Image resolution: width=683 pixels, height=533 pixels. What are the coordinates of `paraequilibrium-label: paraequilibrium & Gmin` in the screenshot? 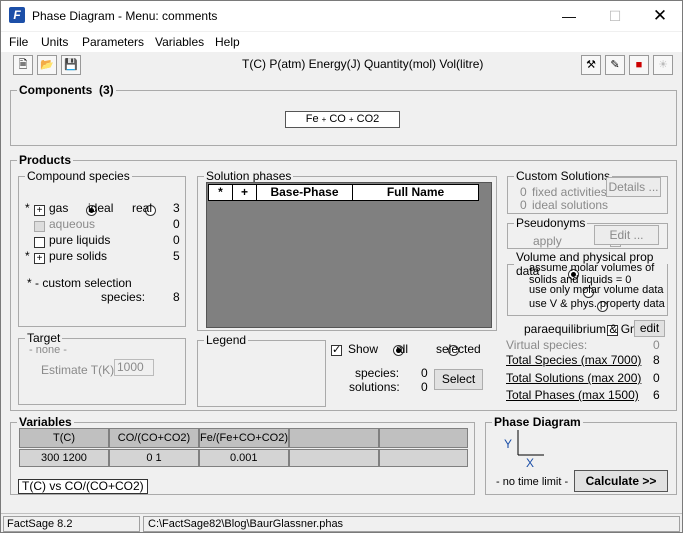 It's located at (587, 329).